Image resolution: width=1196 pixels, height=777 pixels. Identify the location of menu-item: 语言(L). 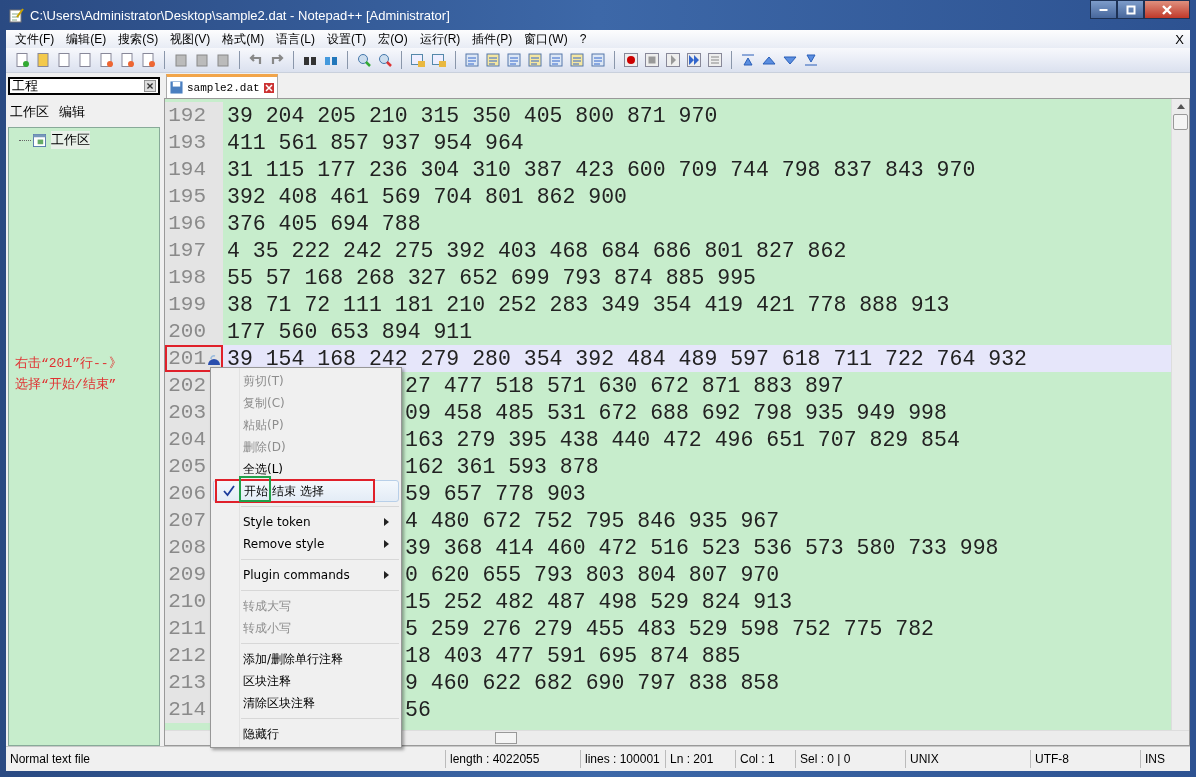
(295, 39).